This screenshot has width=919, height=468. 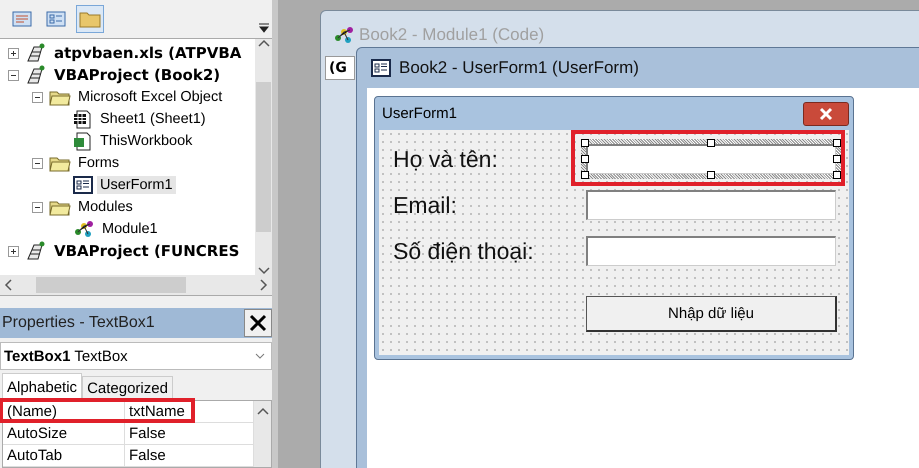 What do you see at coordinates (420, 113) in the screenshot?
I see `form-caption: UserForm1` at bounding box center [420, 113].